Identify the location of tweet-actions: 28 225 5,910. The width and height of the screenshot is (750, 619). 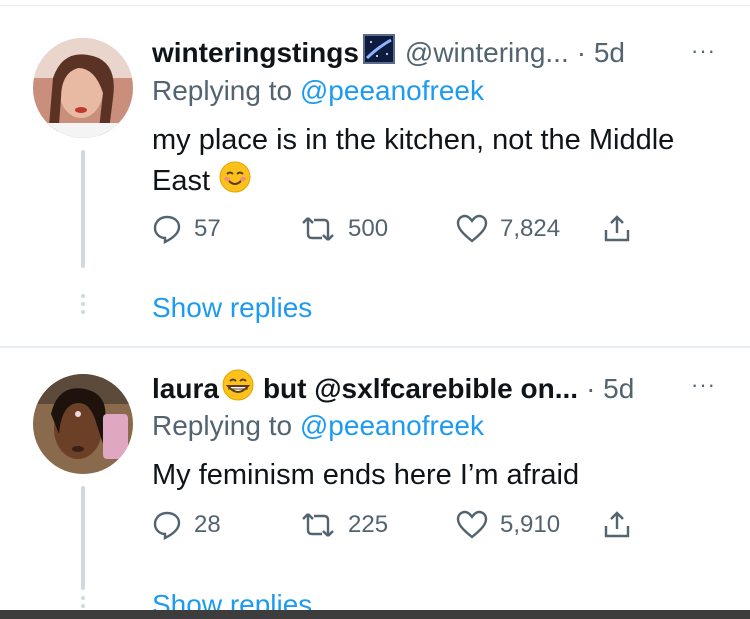
(392, 525).